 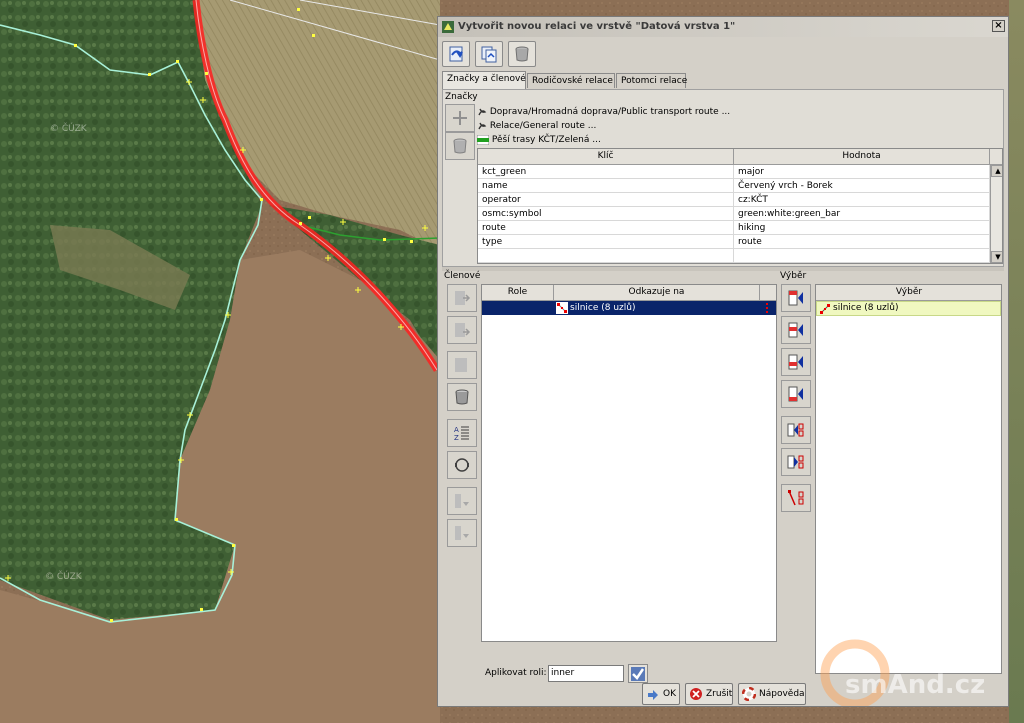 I want to click on tag-value-cell: Červený vrch - Borek, so click(x=862, y=186).